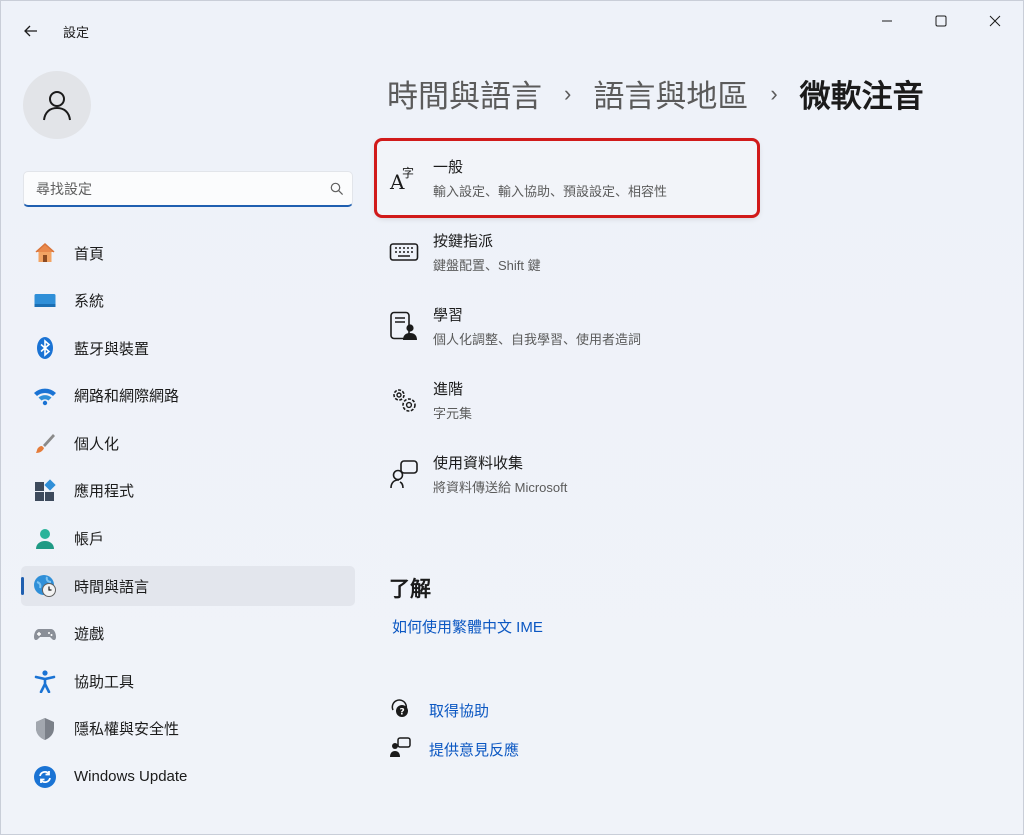 The height and width of the screenshot is (835, 1024). I want to click on breadcrumb-language-region: 語言與地區, so click(670, 93).